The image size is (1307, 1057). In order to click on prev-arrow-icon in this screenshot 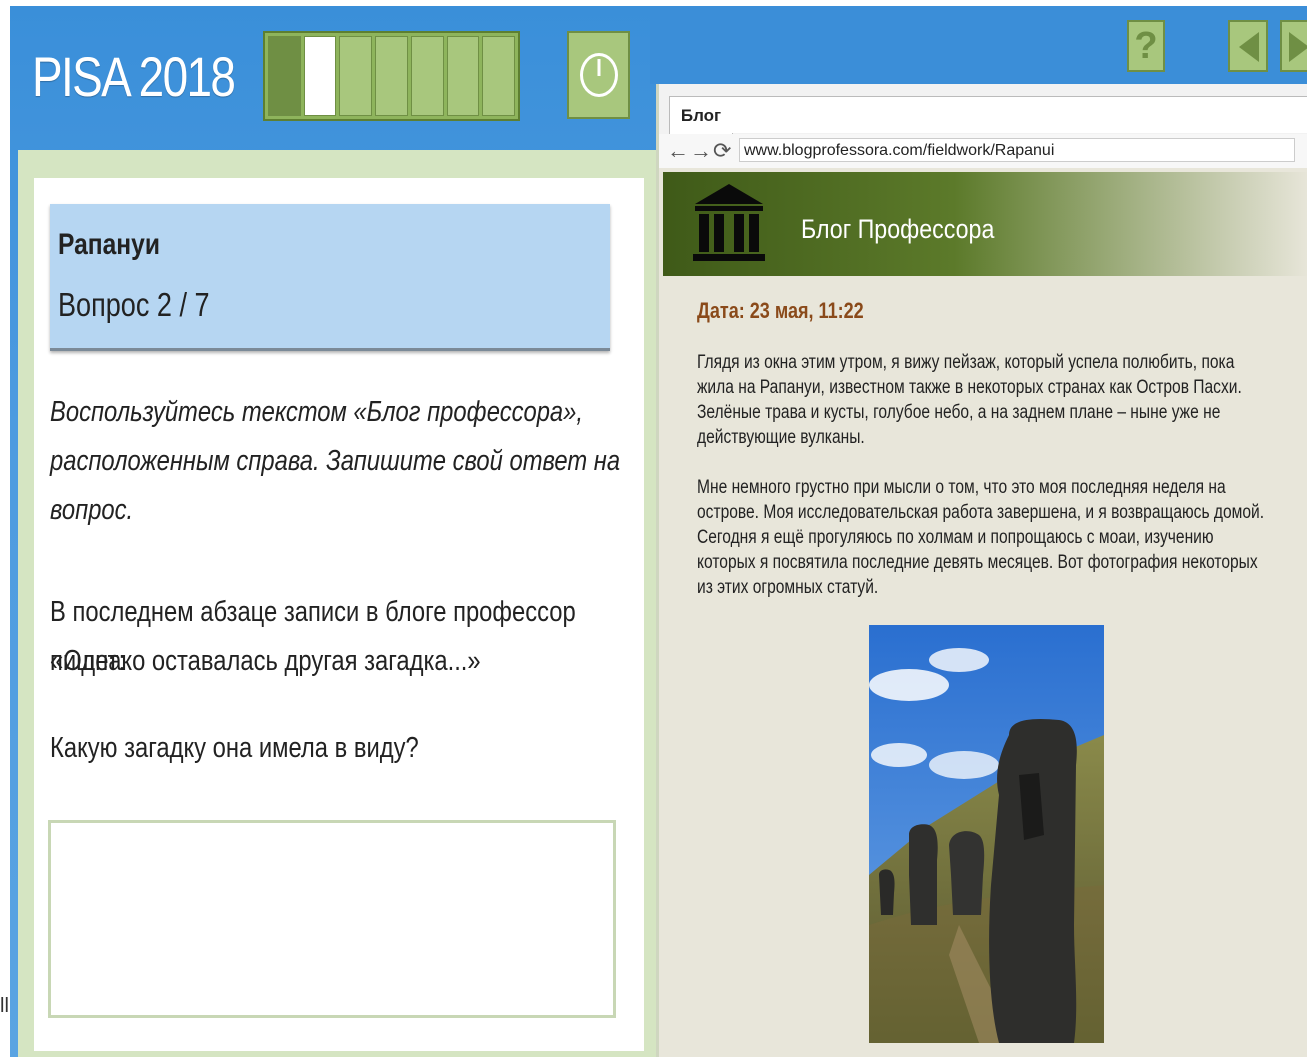, I will do `click(1249, 47)`.